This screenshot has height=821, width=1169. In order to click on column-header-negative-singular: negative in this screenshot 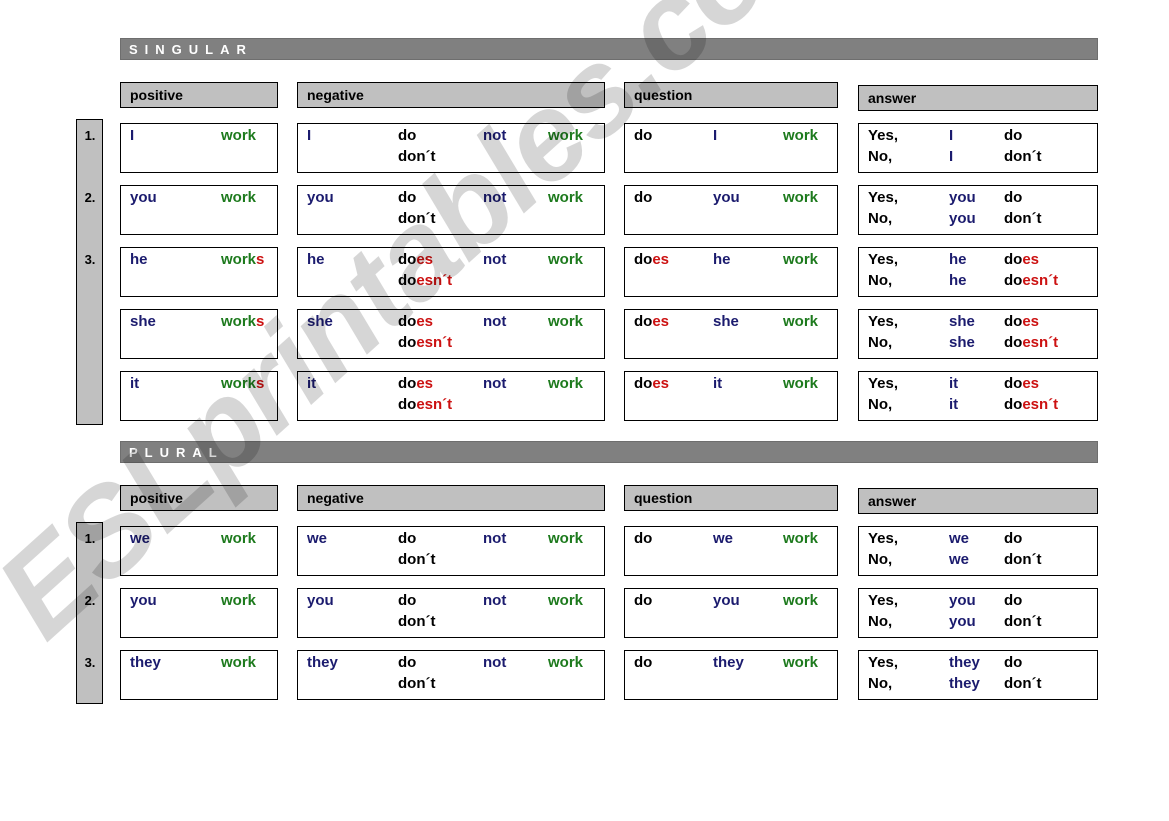, I will do `click(451, 95)`.